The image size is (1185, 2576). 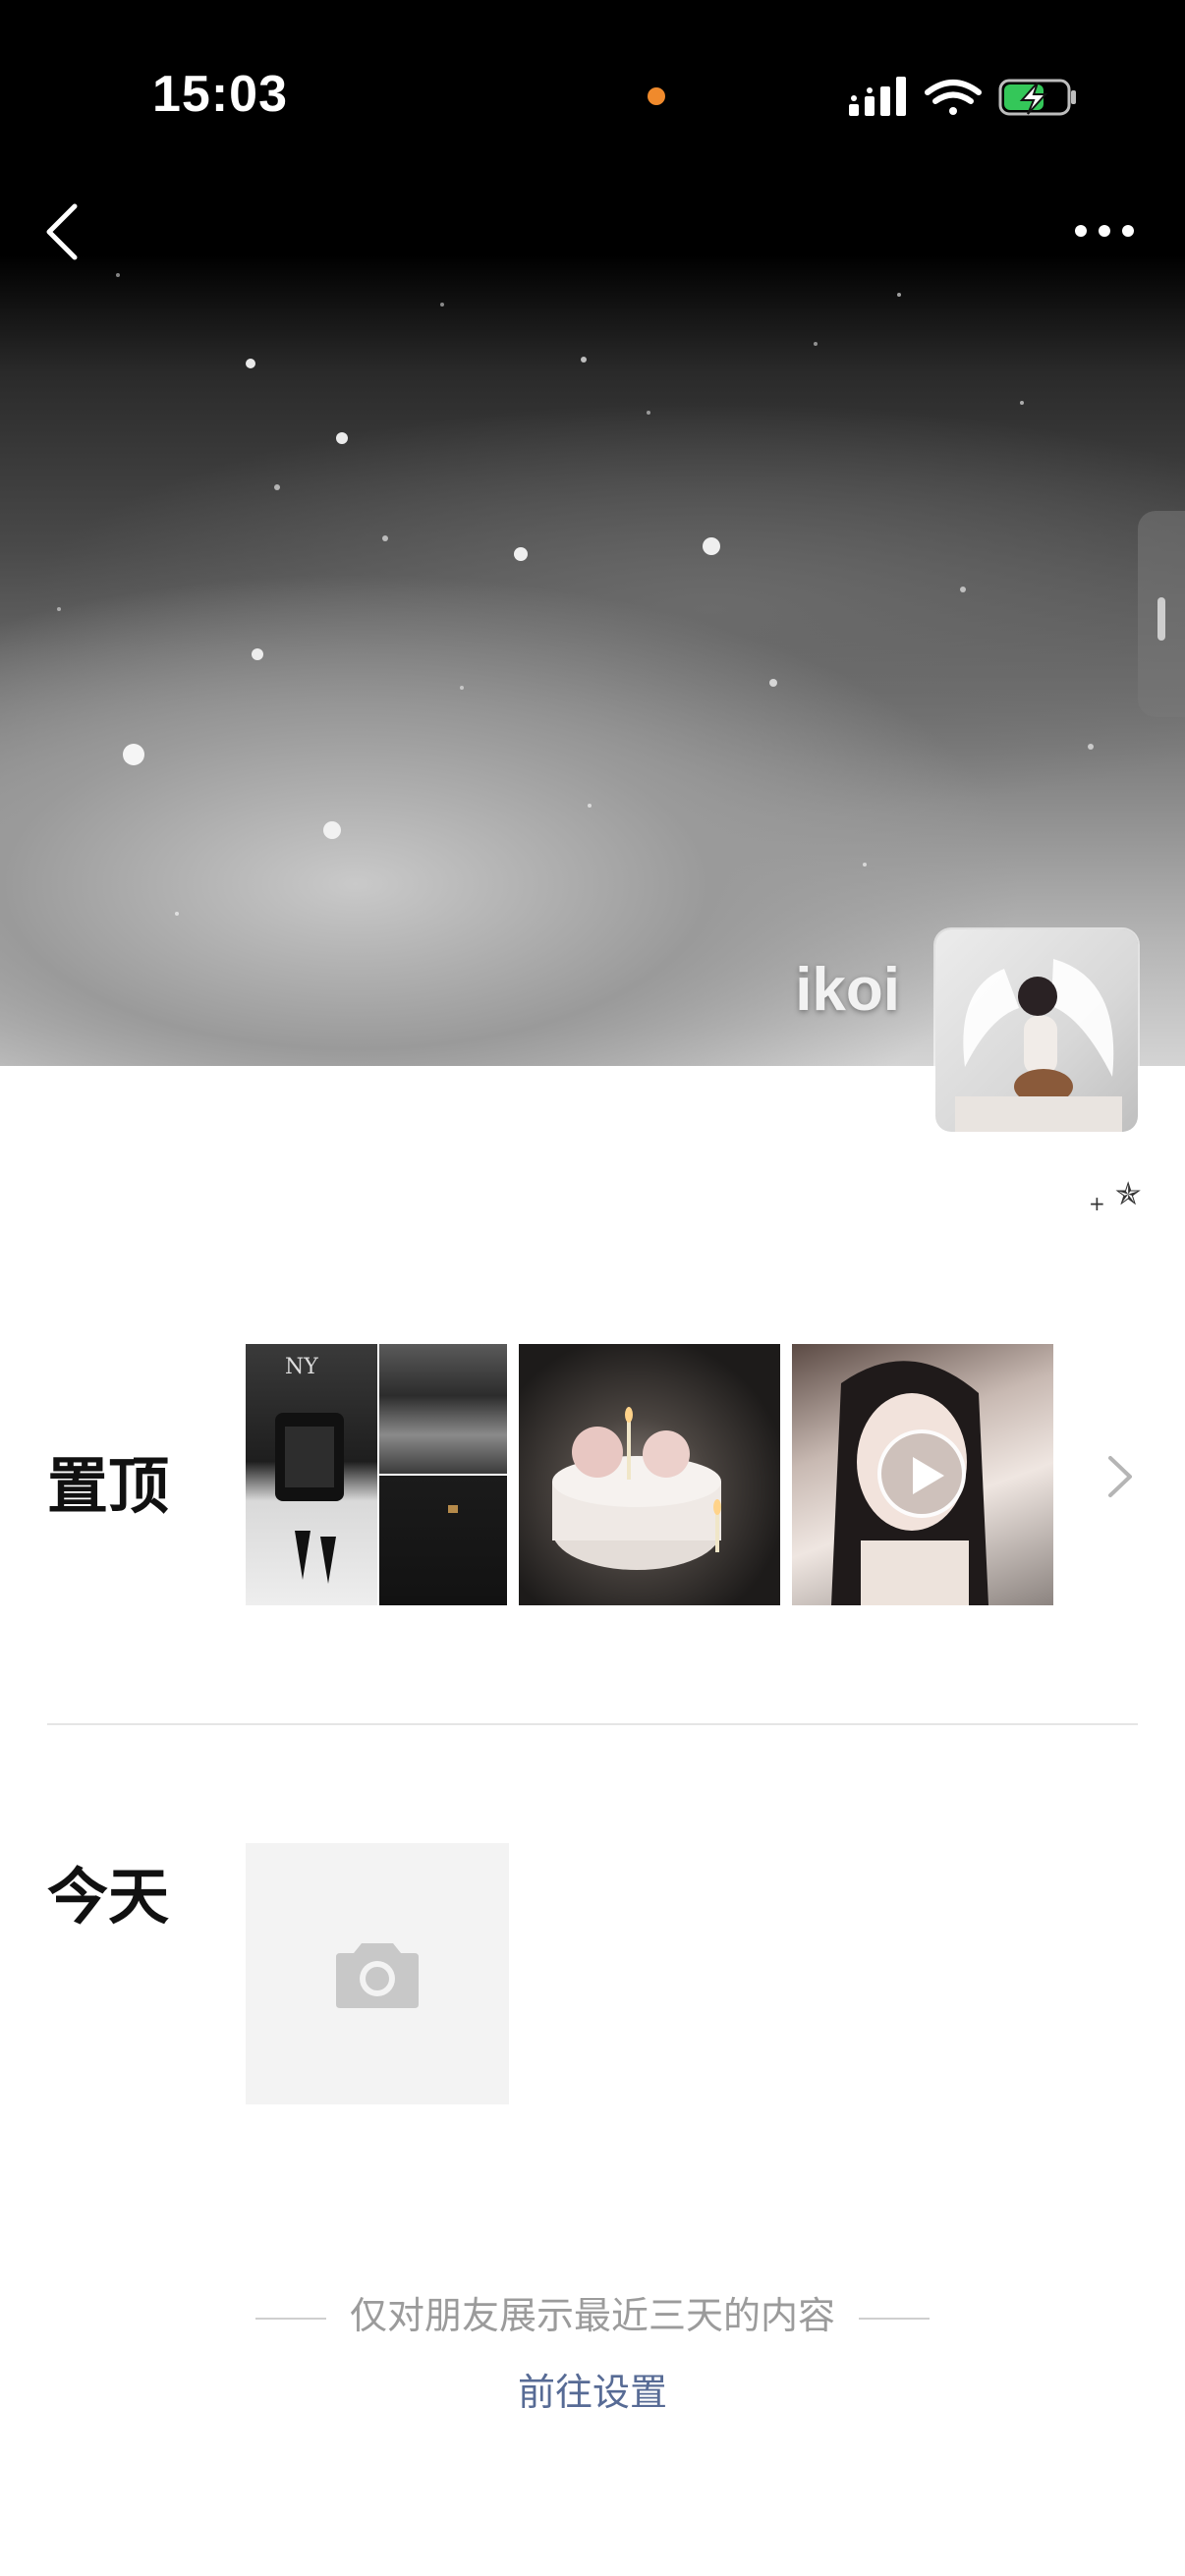 What do you see at coordinates (1037, 97) in the screenshot?
I see `battery-charging-icon` at bounding box center [1037, 97].